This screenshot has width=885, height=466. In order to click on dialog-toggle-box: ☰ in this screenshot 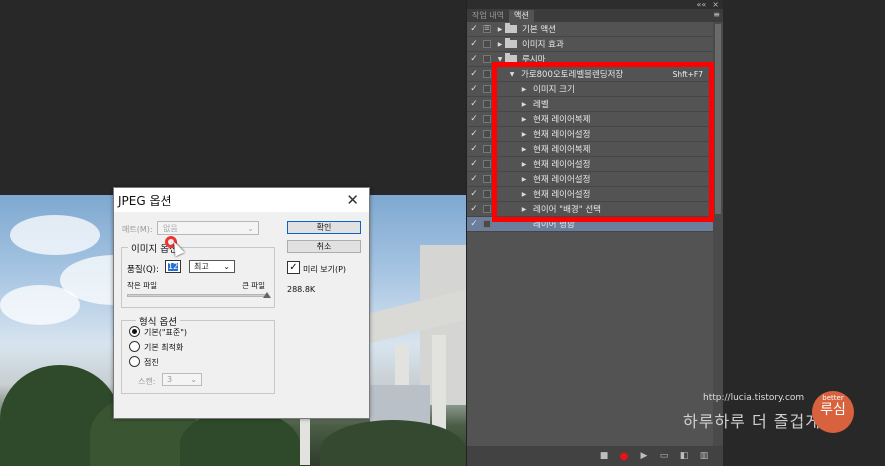, I will do `click(487, 29)`.